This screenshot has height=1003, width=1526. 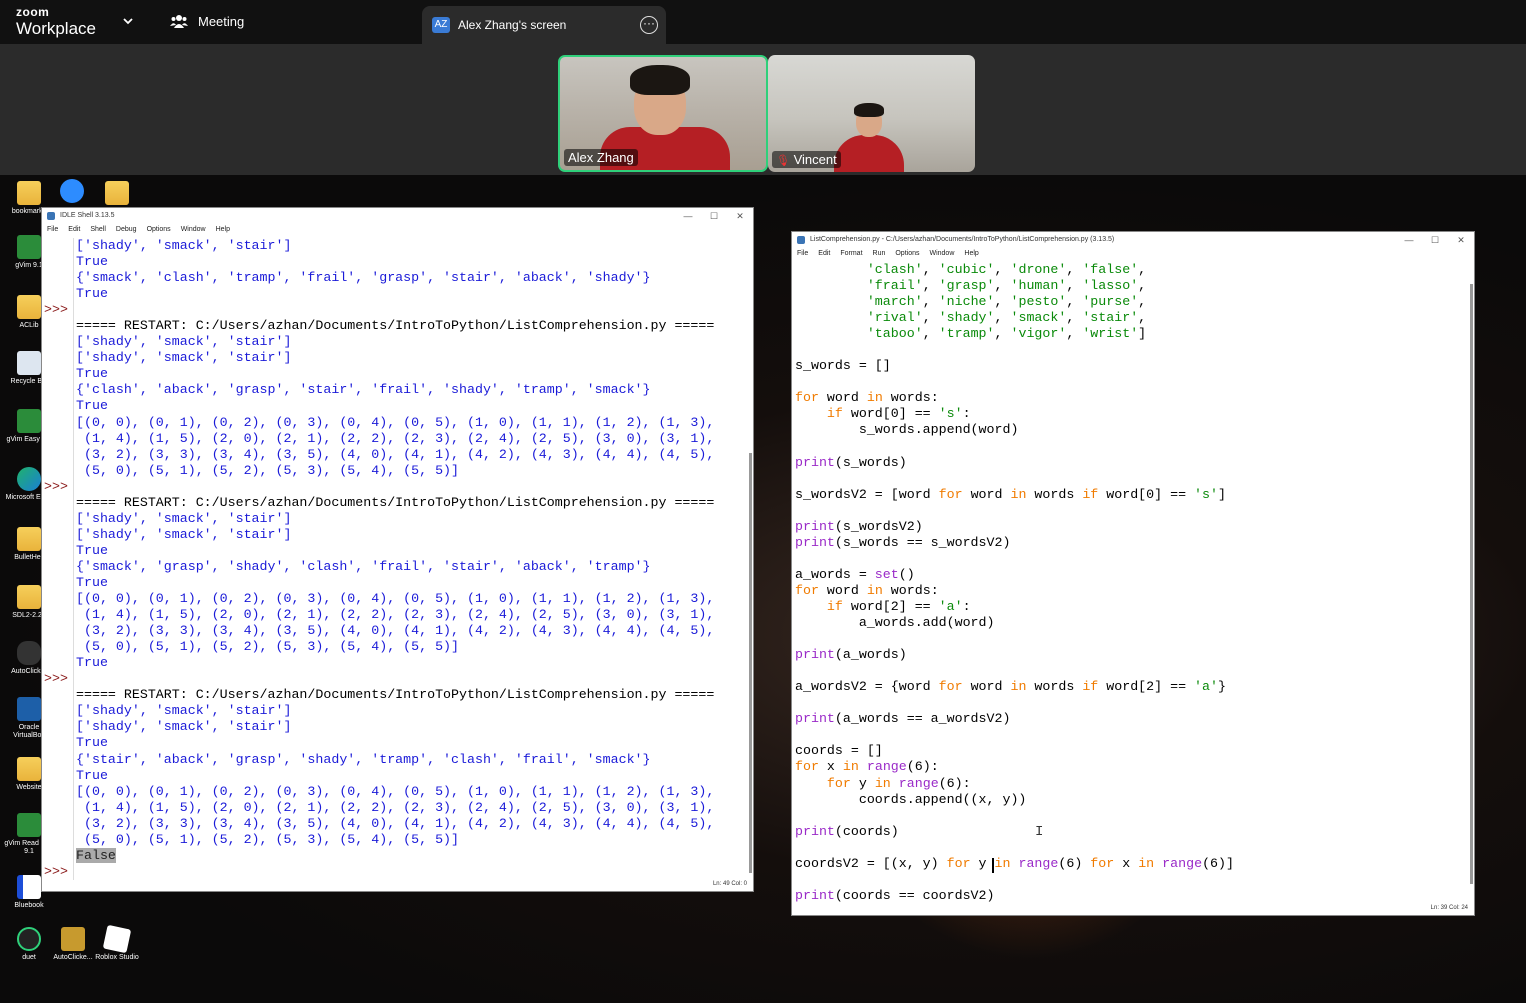 What do you see at coordinates (950, 606) in the screenshot?
I see `code-token: 'a'` at bounding box center [950, 606].